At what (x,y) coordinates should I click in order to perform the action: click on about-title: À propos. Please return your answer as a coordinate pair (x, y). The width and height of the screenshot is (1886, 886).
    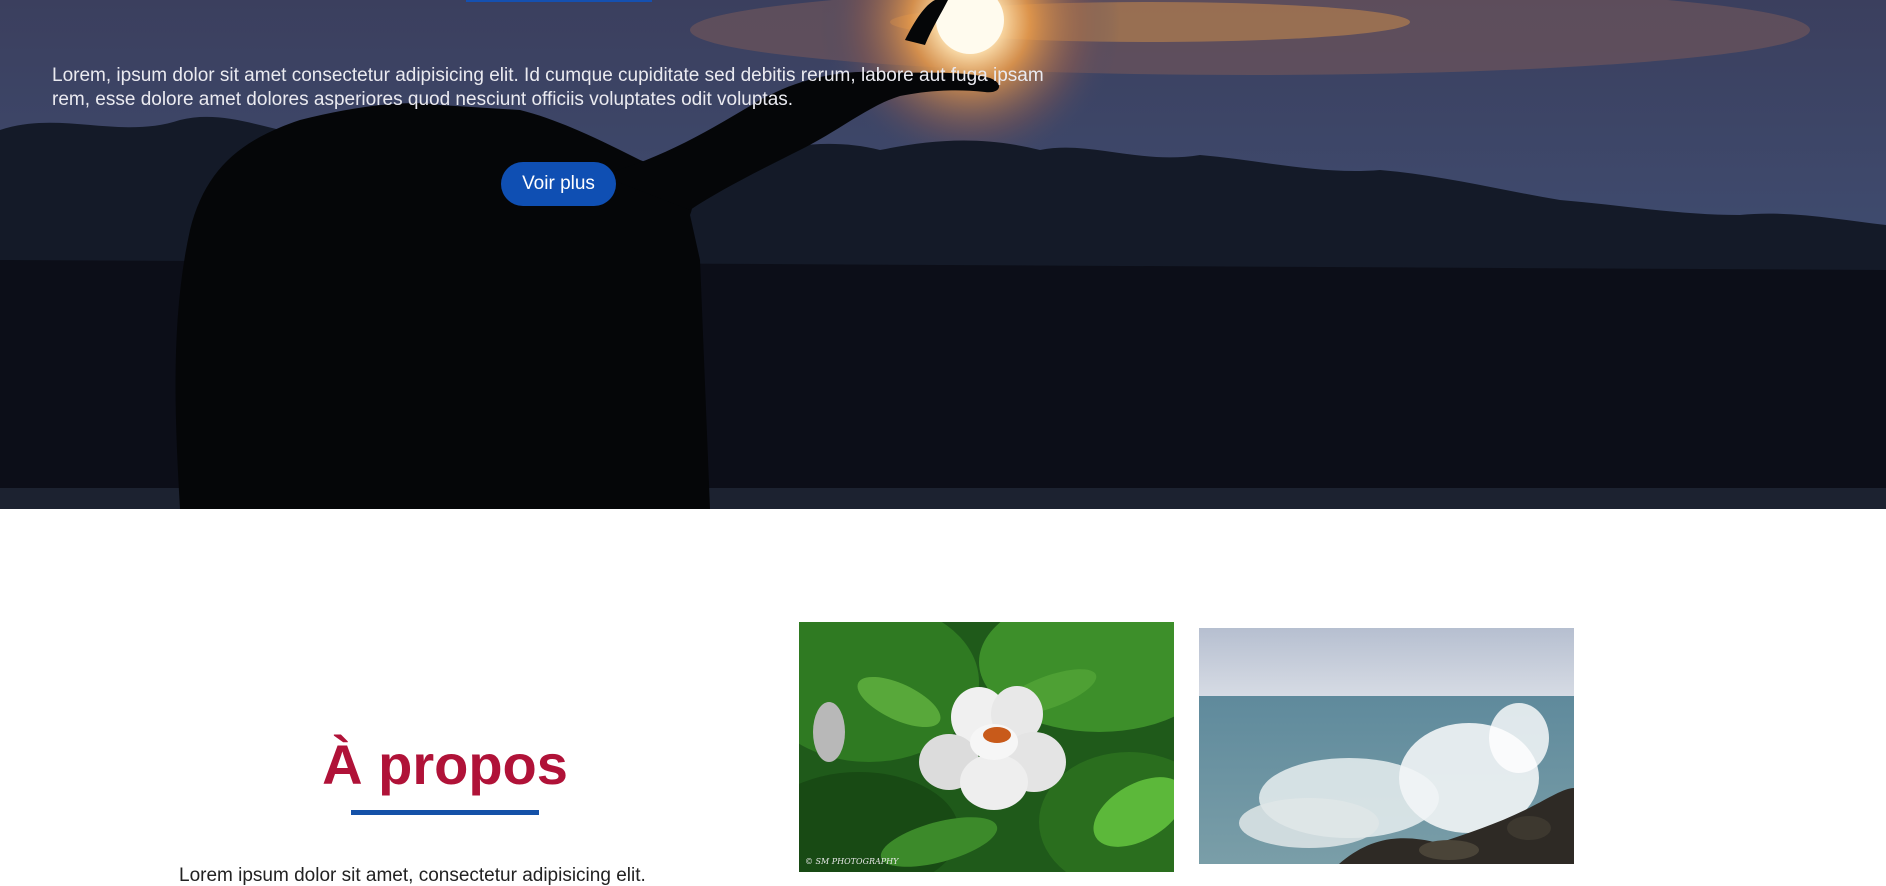
    Looking at the image, I should click on (445, 764).